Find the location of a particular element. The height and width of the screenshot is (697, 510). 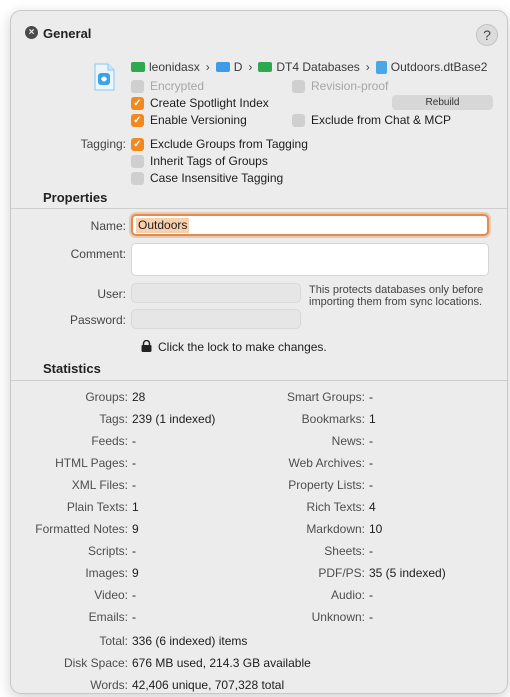

inherit-tags-option: Inherit Tags of Groups is located at coordinates (199, 161).